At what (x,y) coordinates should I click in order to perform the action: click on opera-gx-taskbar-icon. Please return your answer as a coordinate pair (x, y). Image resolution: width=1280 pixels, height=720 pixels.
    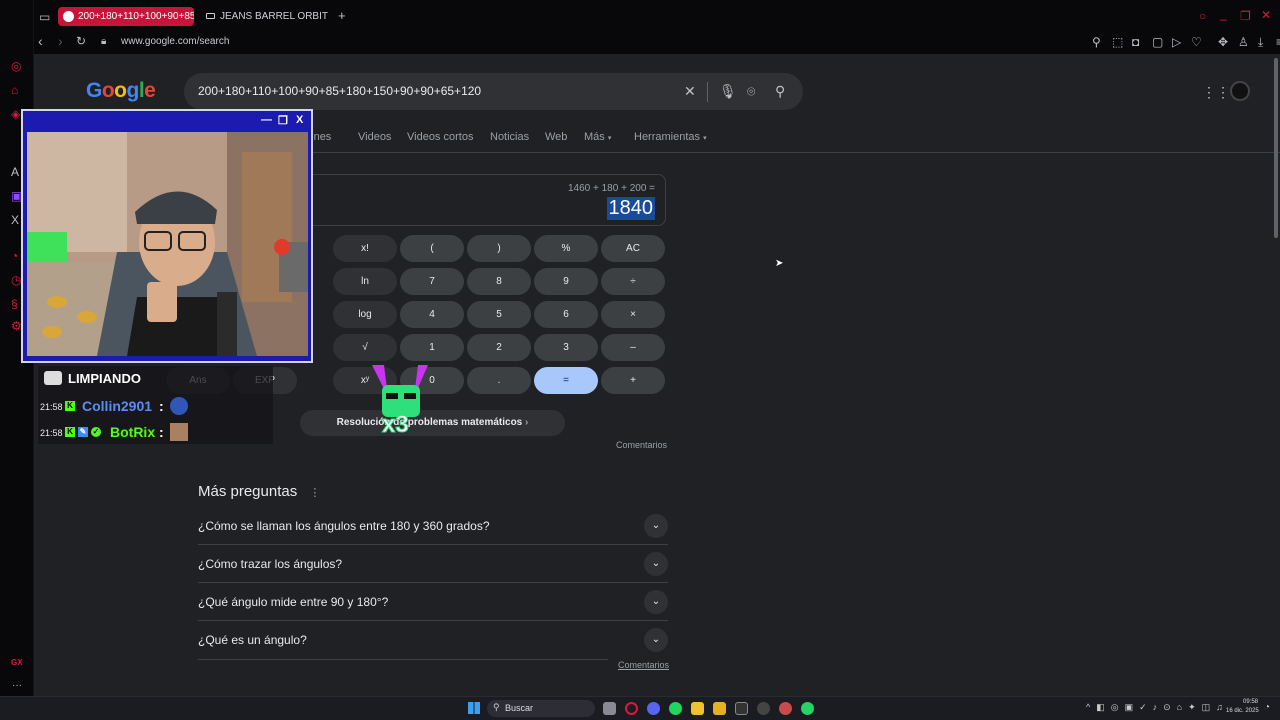
    Looking at the image, I should click on (631, 708).